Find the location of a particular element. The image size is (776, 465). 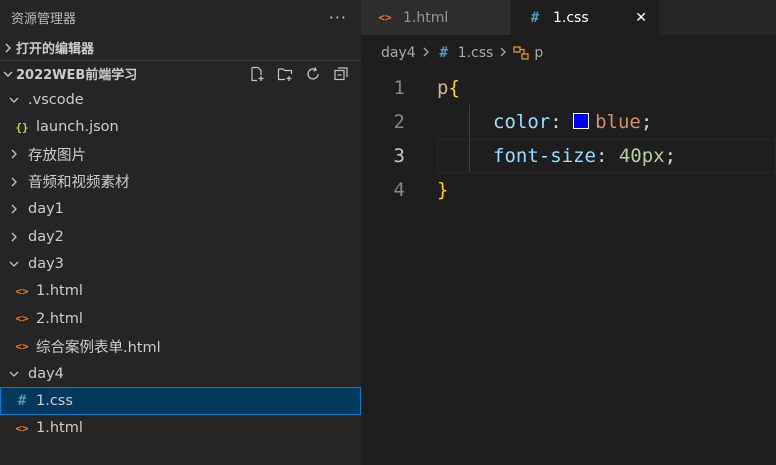

tab-label: 1.css is located at coordinates (571, 17).